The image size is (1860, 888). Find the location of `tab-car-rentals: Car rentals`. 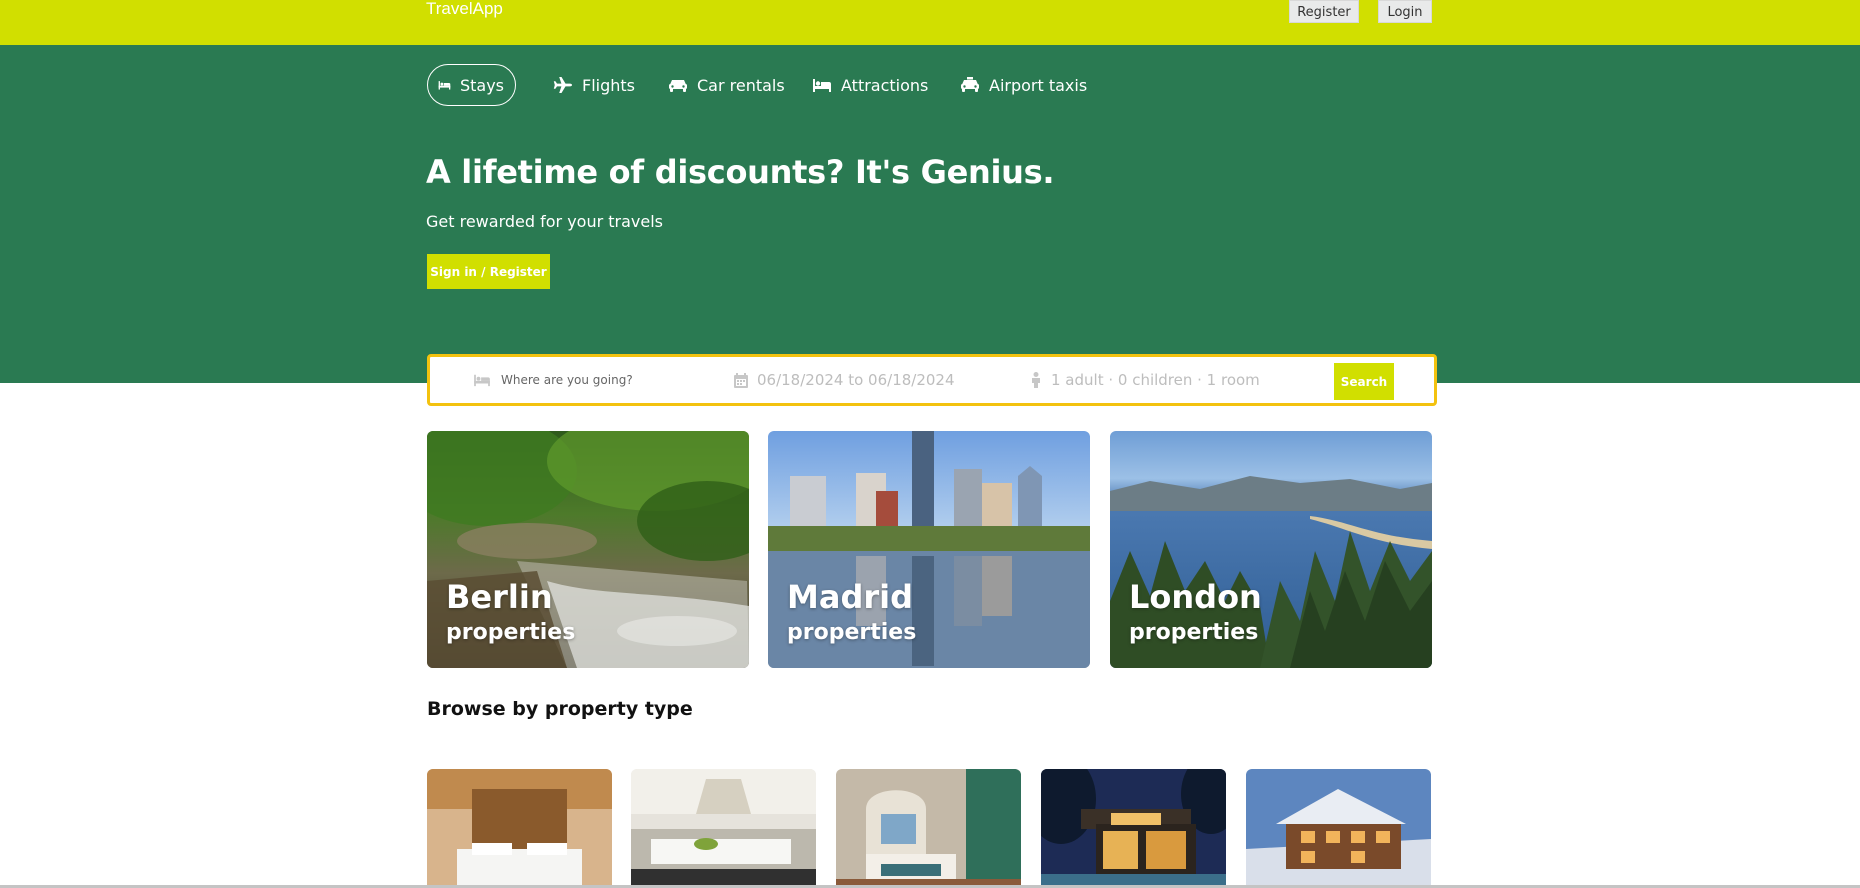

tab-car-rentals: Car rentals is located at coordinates (726, 85).